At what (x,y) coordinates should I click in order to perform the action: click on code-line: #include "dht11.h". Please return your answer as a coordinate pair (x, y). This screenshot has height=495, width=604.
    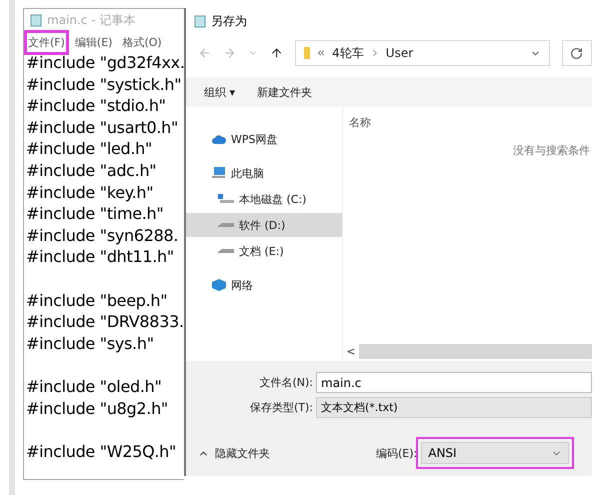
    Looking at the image, I should click on (100, 257).